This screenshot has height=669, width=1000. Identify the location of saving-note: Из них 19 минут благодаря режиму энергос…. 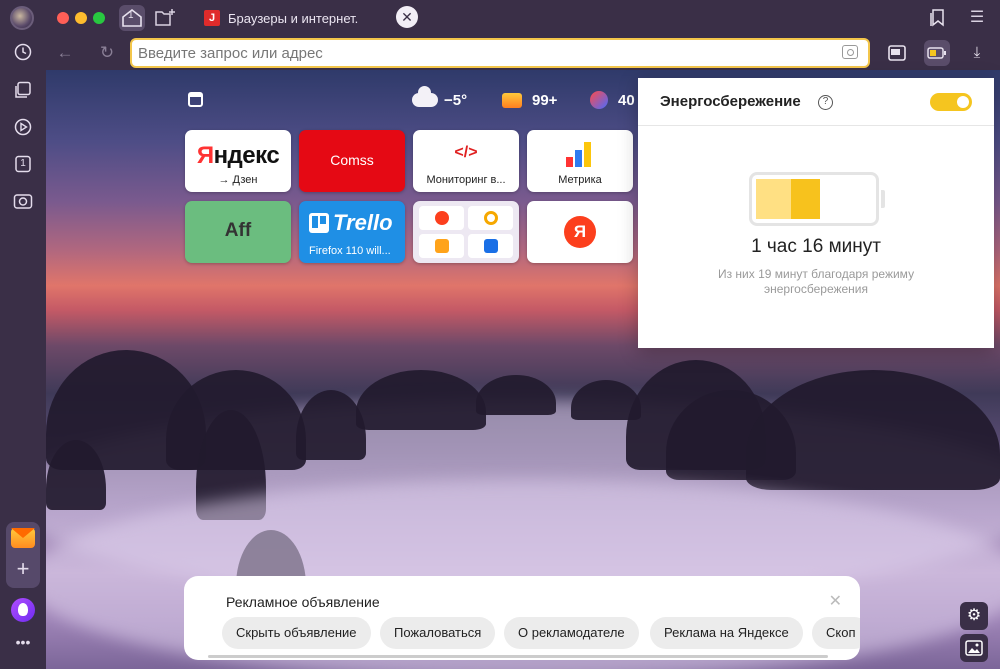
(816, 281).